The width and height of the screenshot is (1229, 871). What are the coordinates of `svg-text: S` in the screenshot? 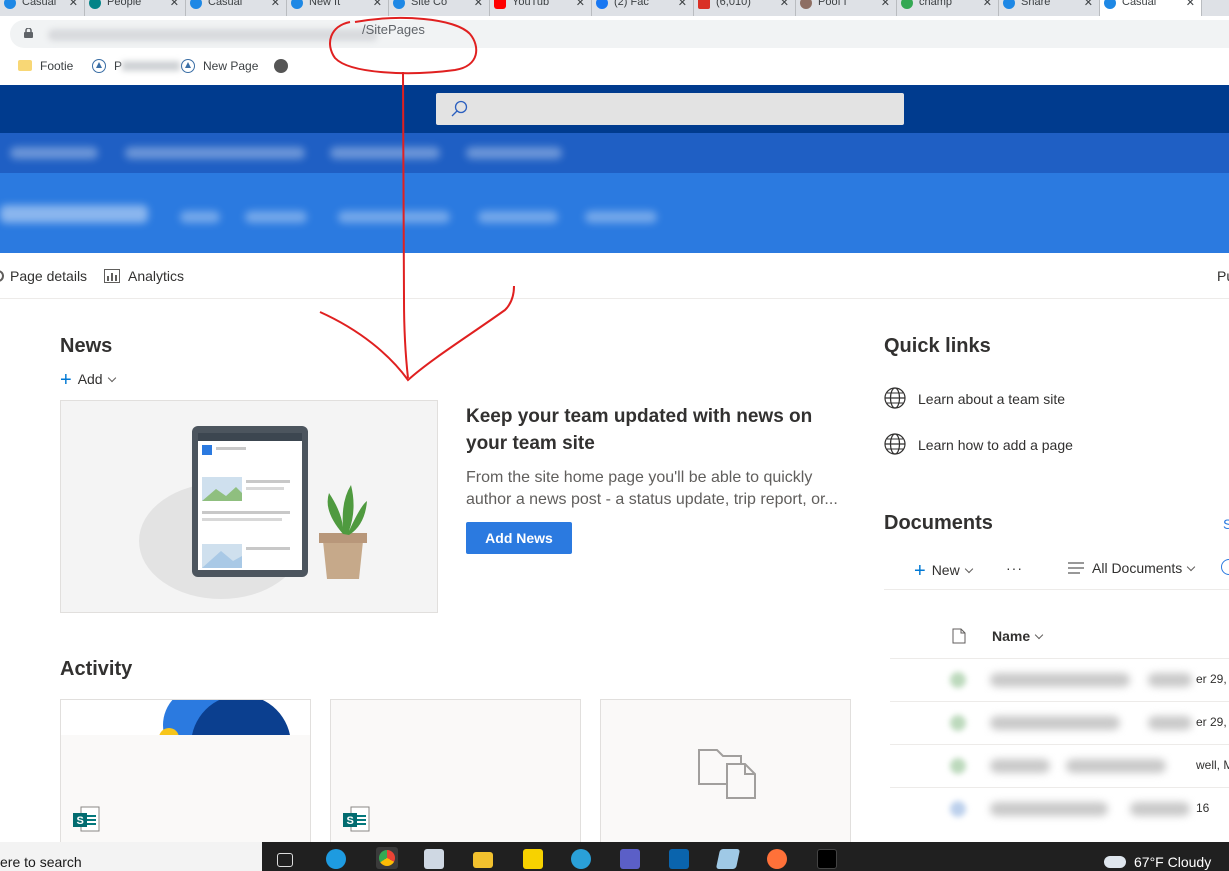 It's located at (80, 821).